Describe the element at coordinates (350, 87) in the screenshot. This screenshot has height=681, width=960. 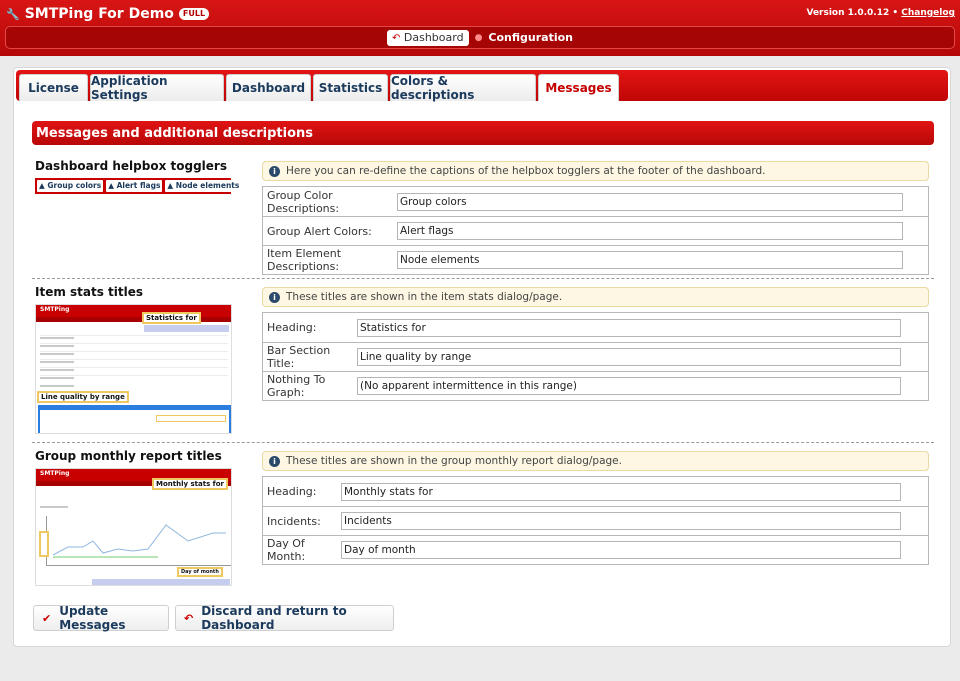
I see `tab-statistics: Statistics` at that location.